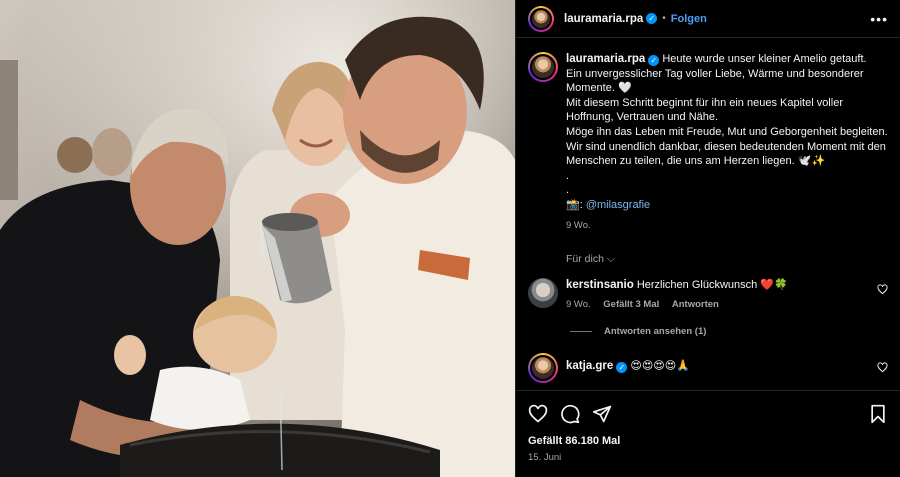 The image size is (900, 477). I want to click on comment-text: 😍😍😍😍🙏, so click(660, 366).